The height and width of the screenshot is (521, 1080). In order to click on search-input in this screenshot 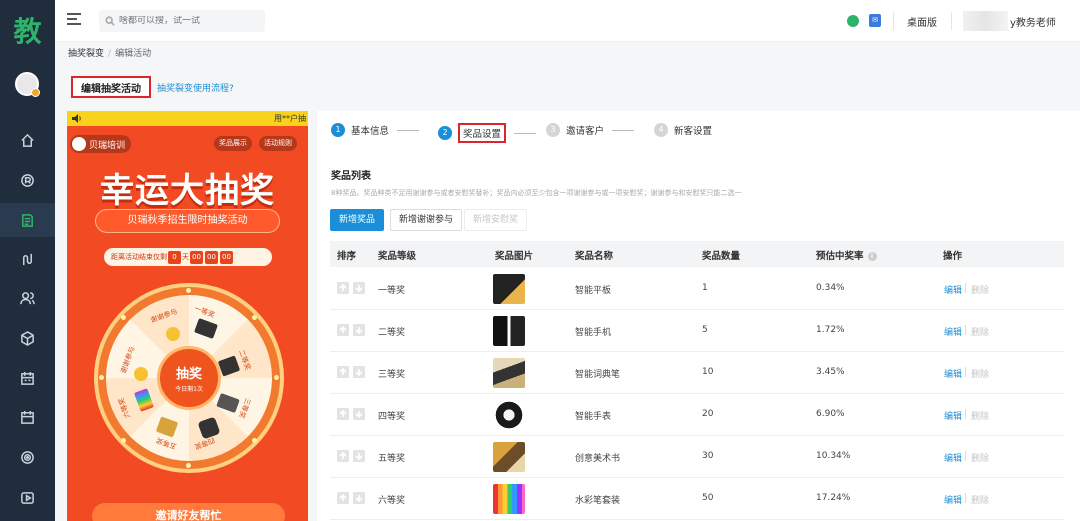, I will do `click(184, 21)`.